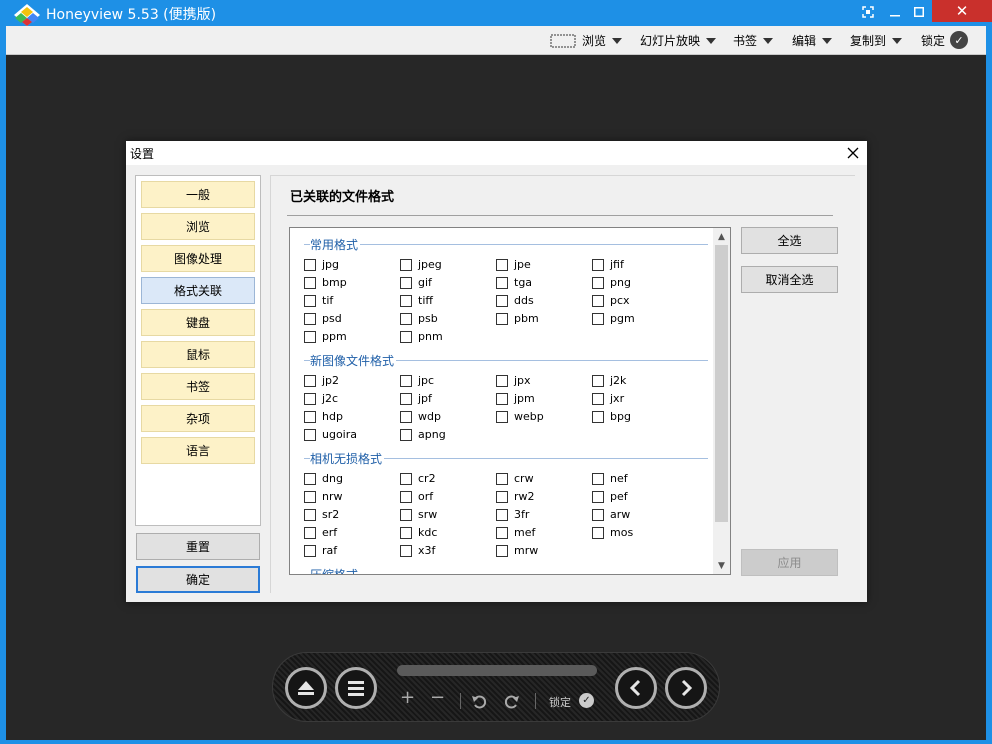 The width and height of the screenshot is (992, 744). What do you see at coordinates (356, 688) in the screenshot?
I see `menu-button` at bounding box center [356, 688].